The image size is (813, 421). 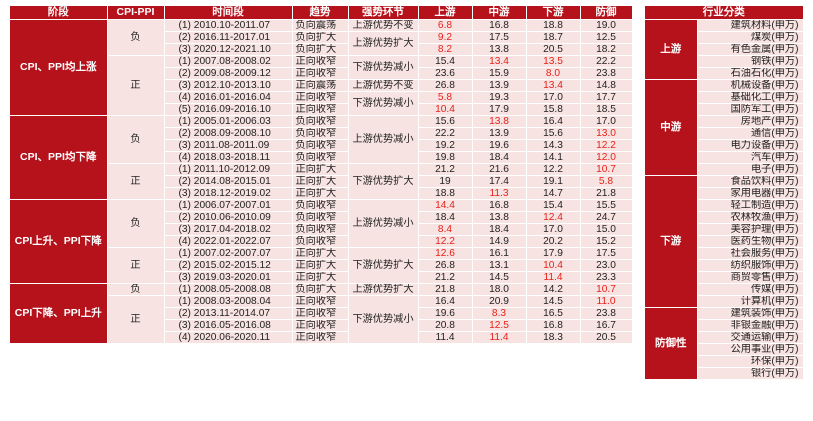 What do you see at coordinates (445, 25) in the screenshot?
I see `upstream-value: 6.8` at bounding box center [445, 25].